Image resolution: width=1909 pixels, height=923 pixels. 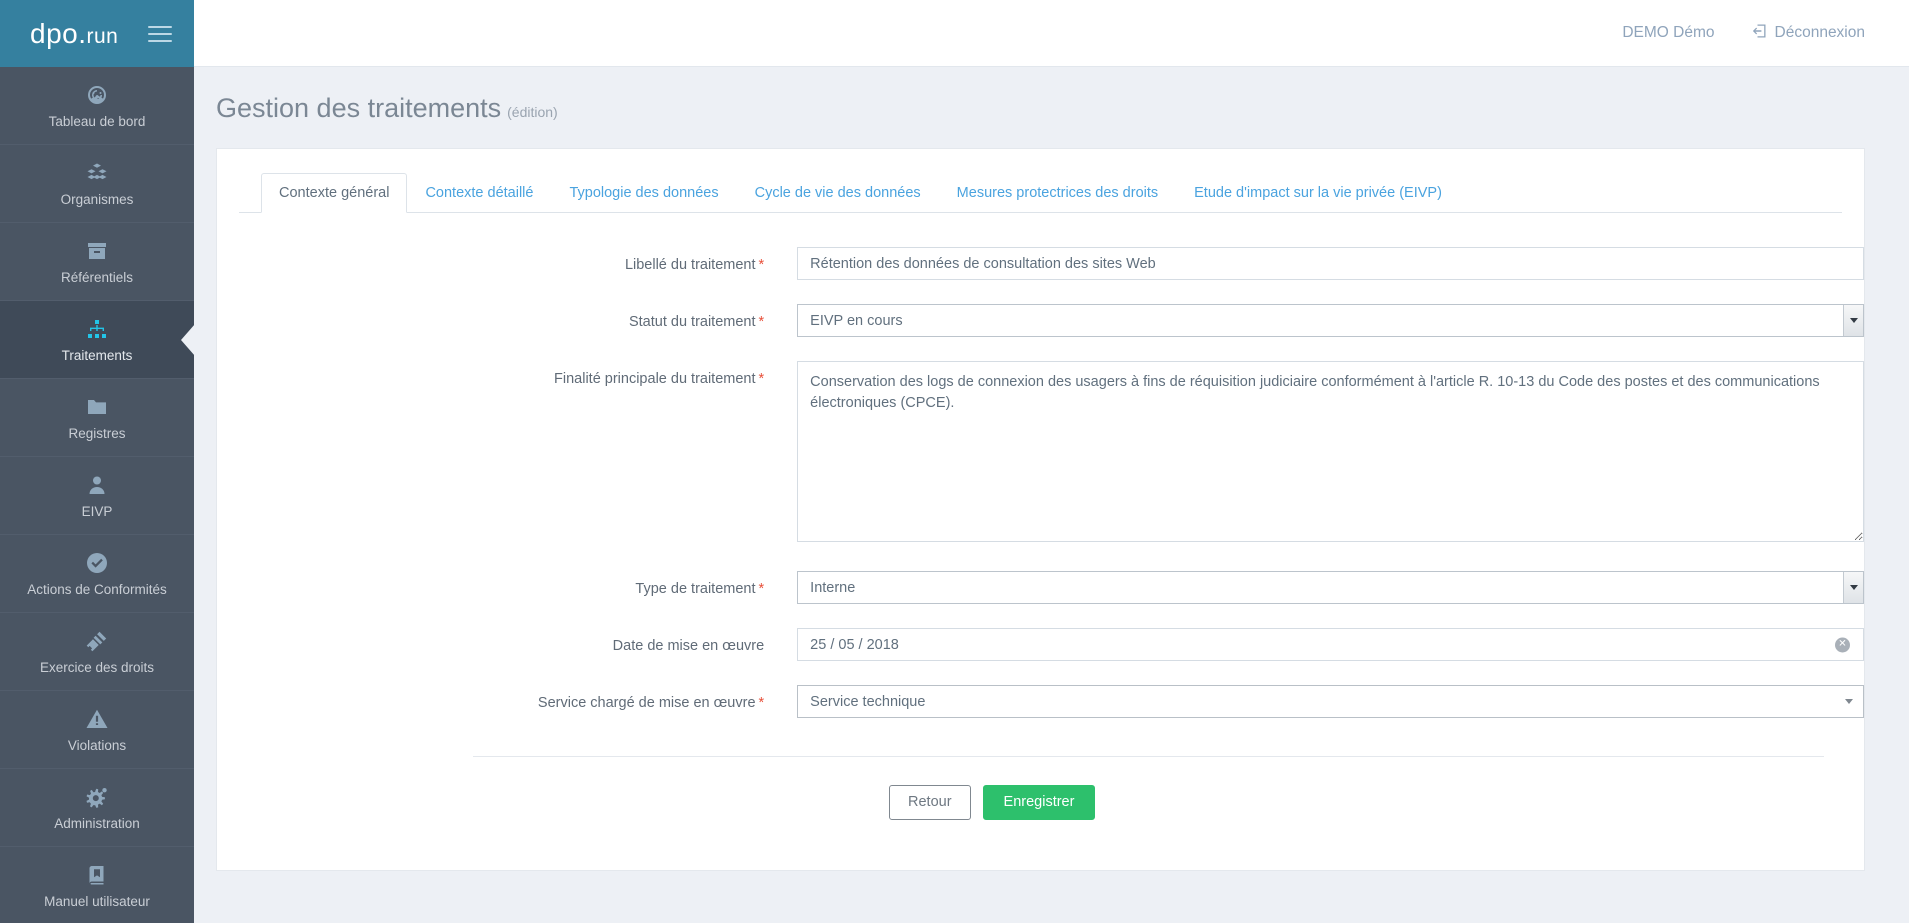 I want to click on brand-header: dpo.run, so click(x=97, y=33).